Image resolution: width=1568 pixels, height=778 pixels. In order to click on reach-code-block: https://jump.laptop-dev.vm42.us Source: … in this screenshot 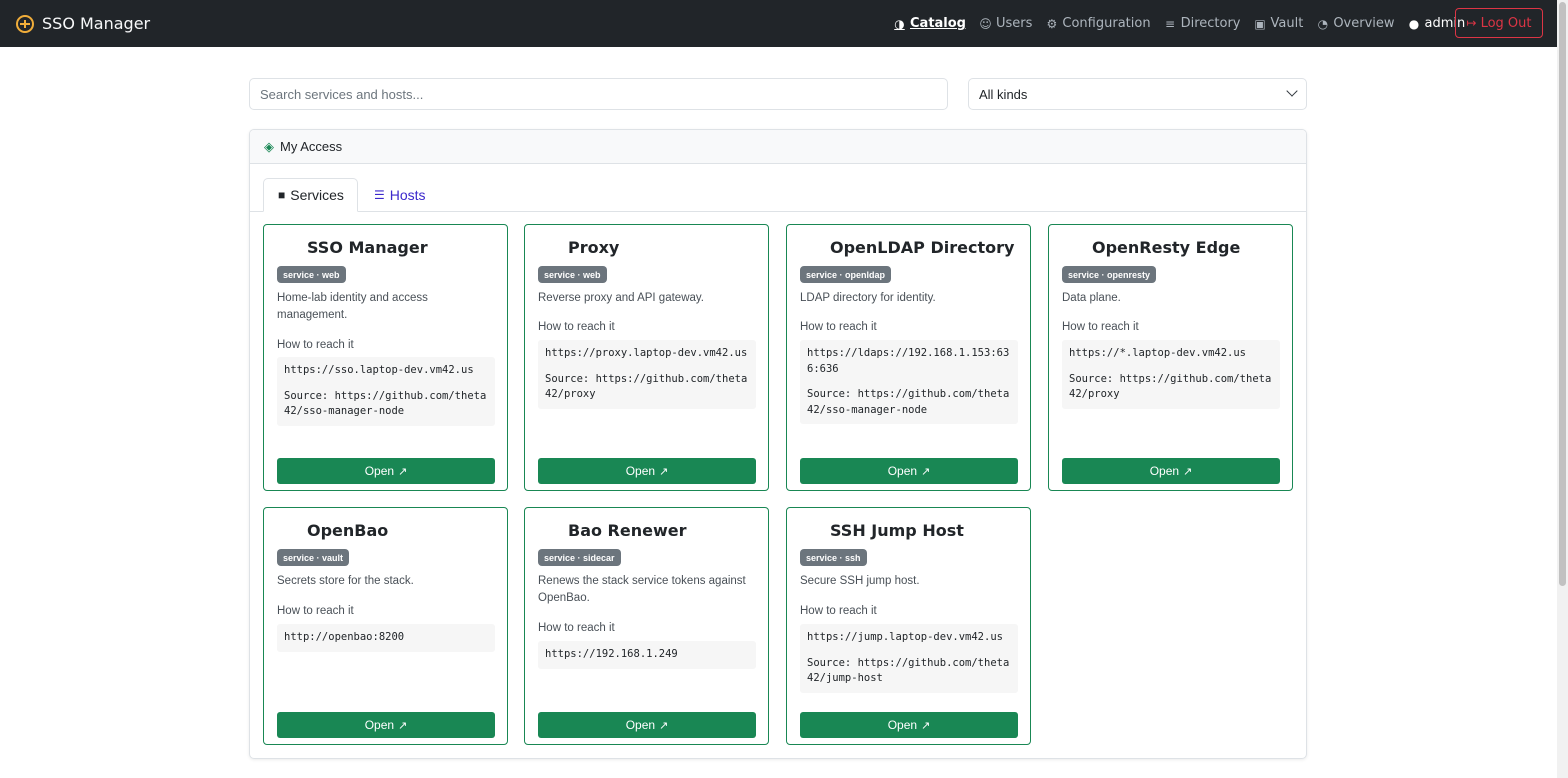, I will do `click(909, 658)`.